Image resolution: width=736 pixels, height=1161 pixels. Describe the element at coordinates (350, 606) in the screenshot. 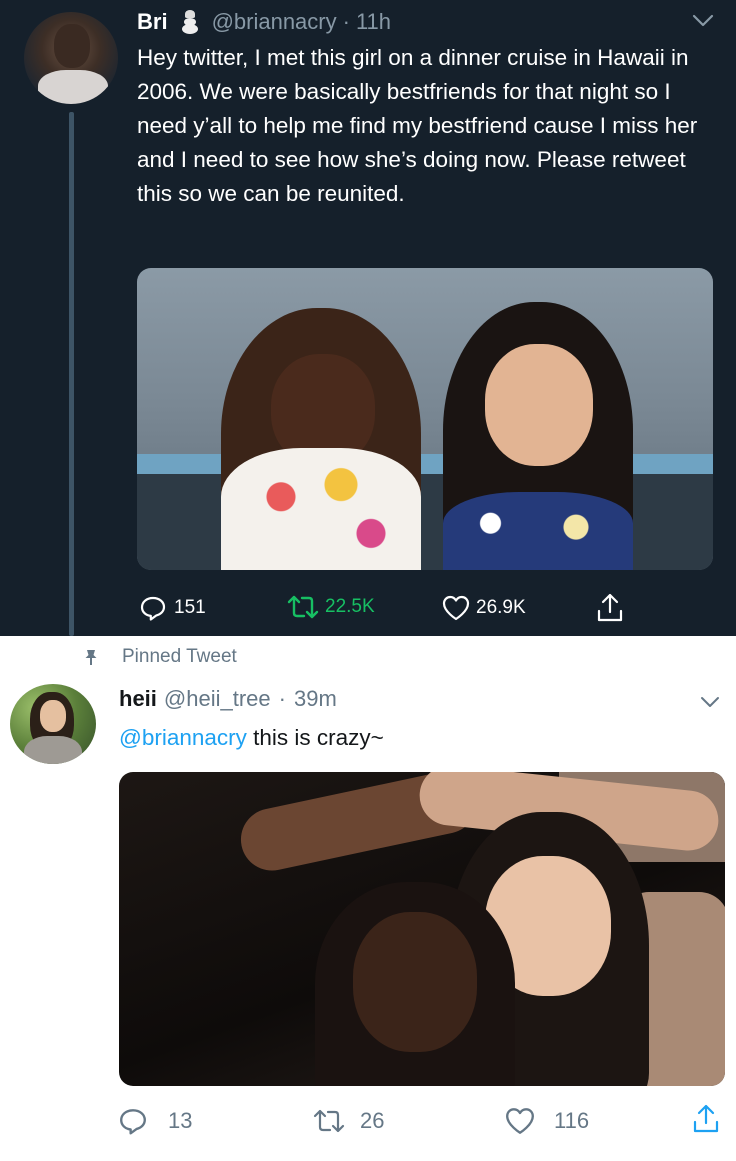

I see `retweet-count: 22.5K` at that location.